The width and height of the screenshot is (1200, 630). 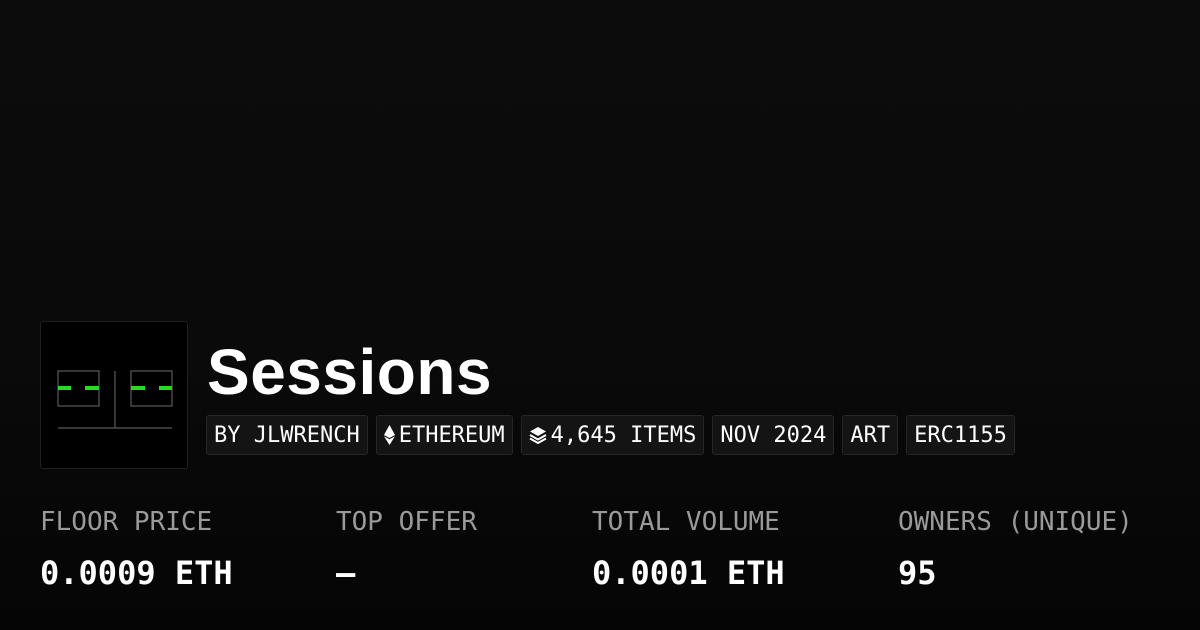 I want to click on standard-label: ERC1155, so click(x=960, y=435).